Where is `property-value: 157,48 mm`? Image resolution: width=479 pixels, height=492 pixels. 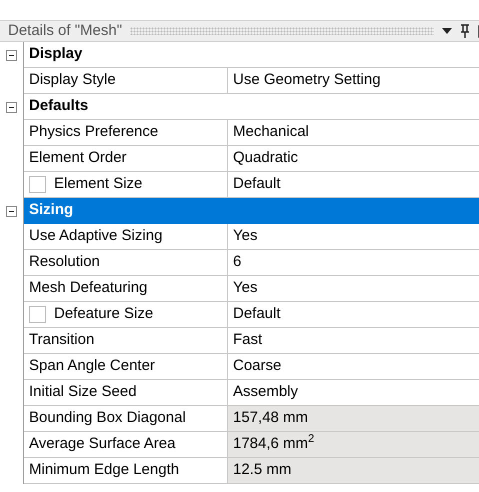 property-value: 157,48 mm is located at coordinates (353, 419).